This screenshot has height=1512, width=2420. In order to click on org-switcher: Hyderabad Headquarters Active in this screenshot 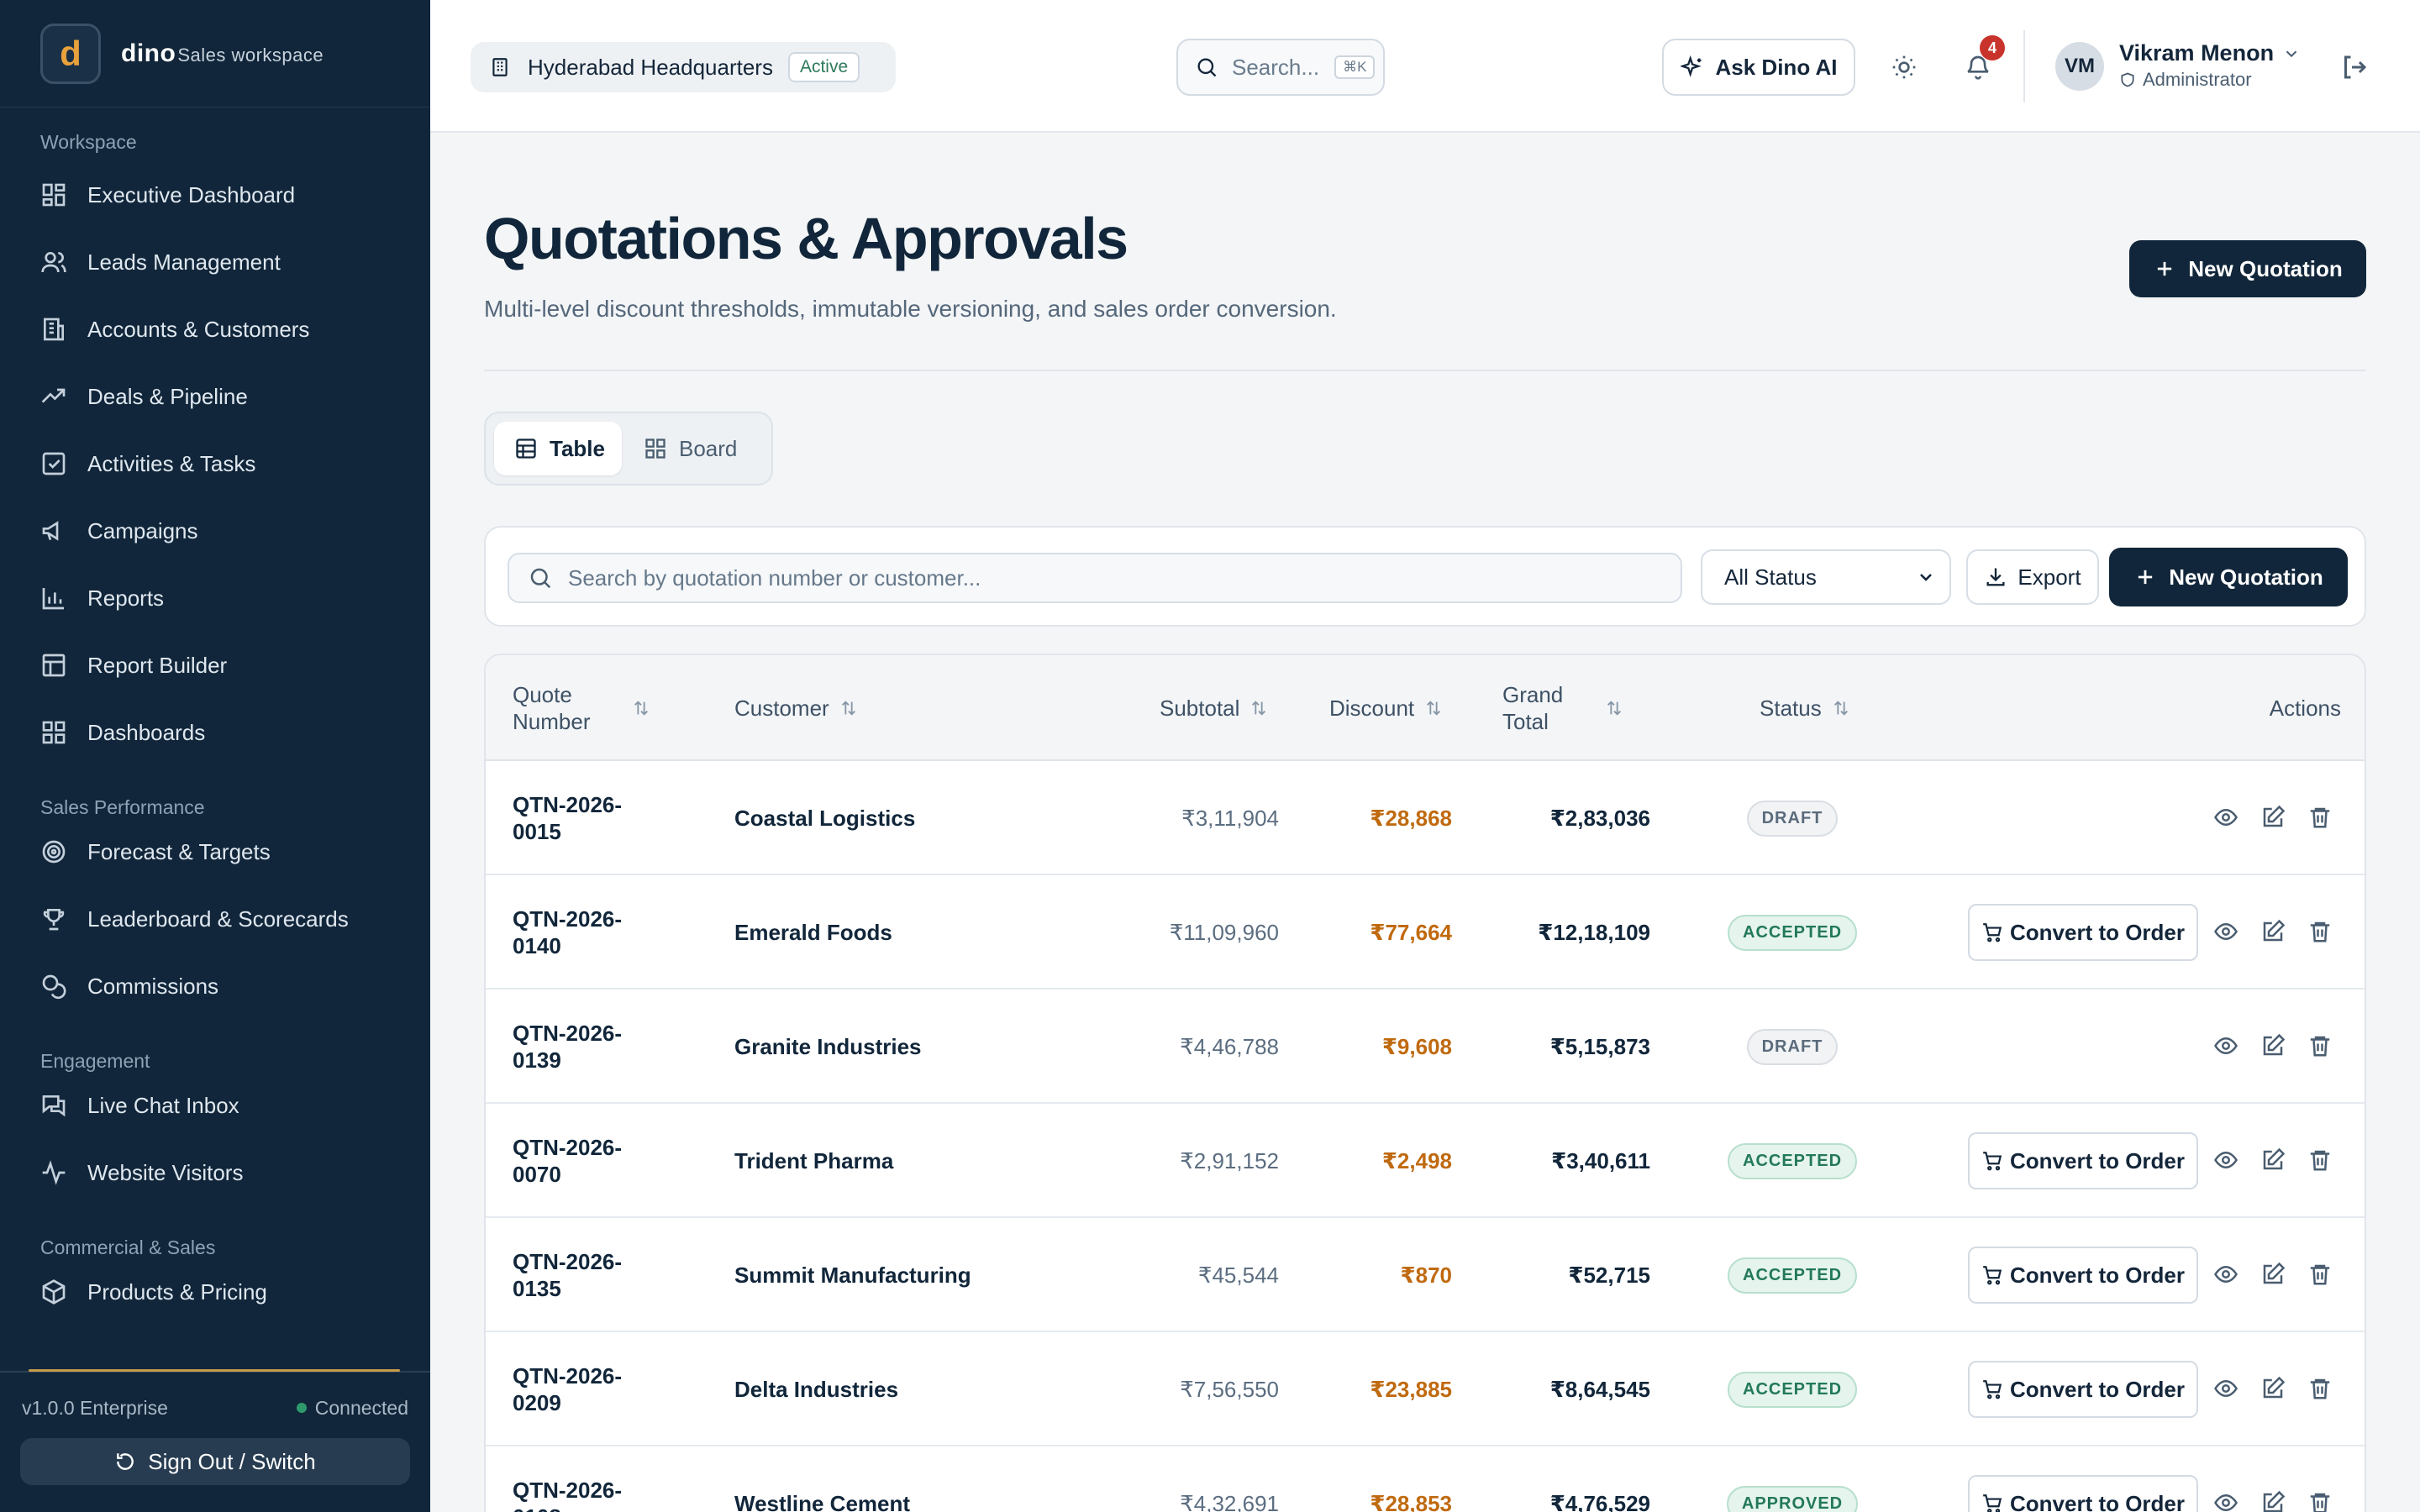, I will do `click(683, 67)`.